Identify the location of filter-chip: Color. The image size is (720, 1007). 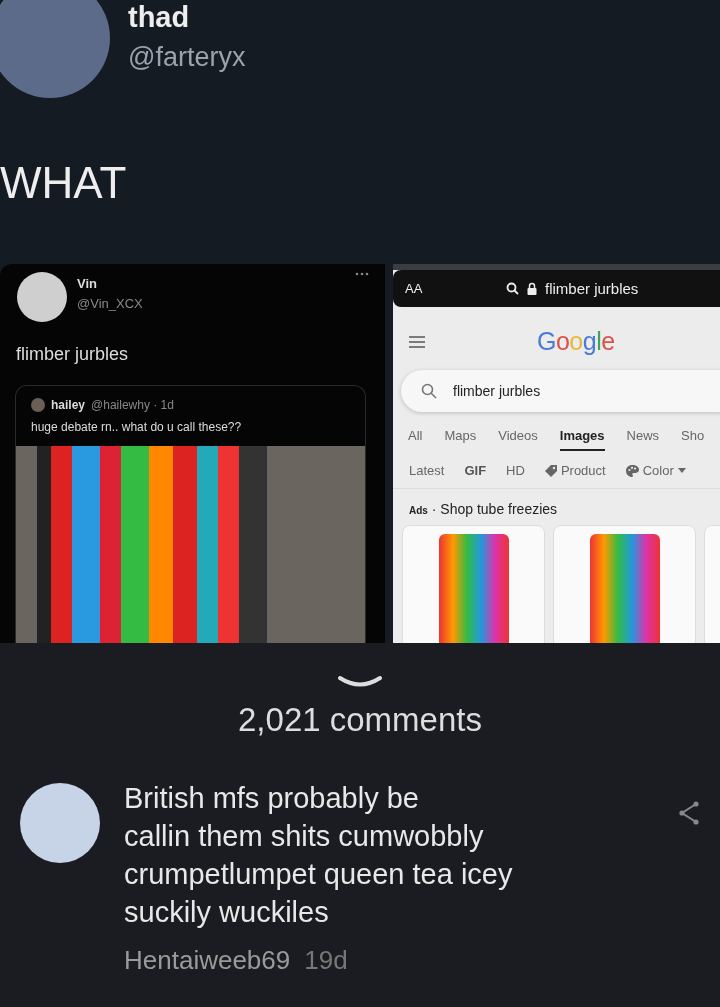
(655, 470).